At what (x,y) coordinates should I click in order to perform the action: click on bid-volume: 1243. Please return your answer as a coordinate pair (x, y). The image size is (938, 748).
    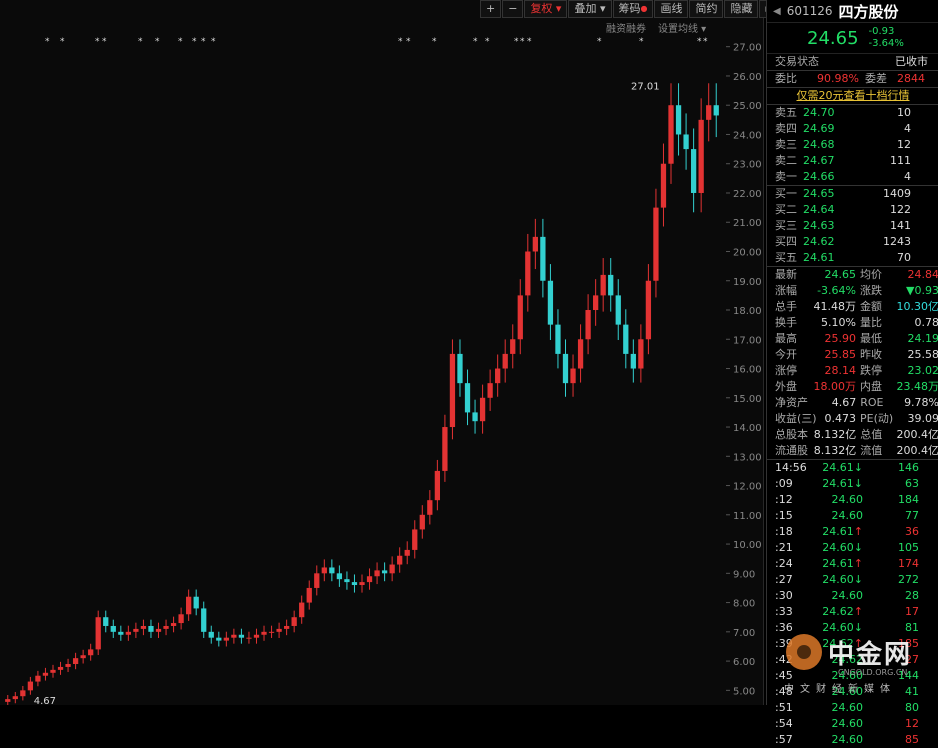
    Looking at the image, I should click on (897, 241).